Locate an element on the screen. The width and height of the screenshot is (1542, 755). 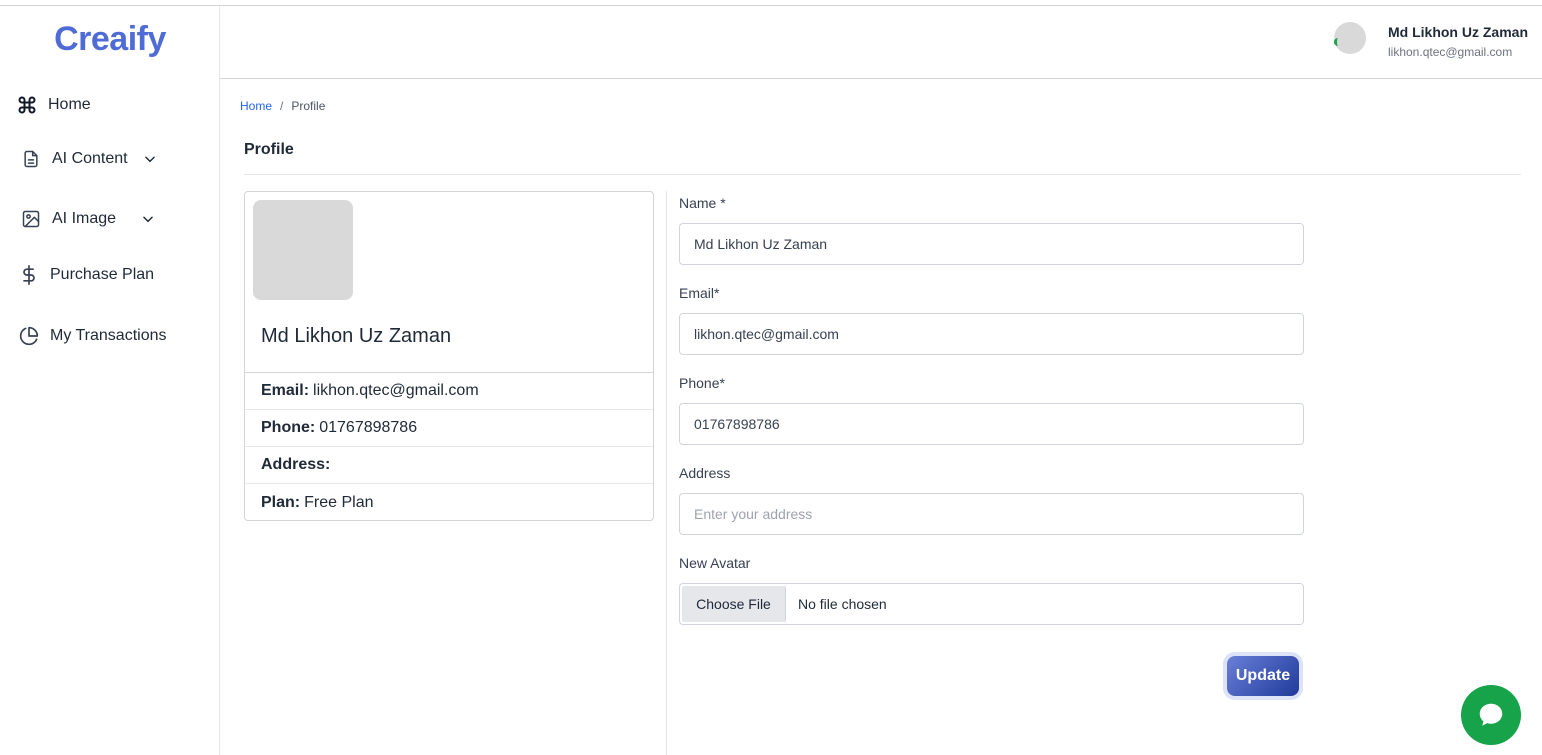
update-button: Update is located at coordinates (1263, 676).